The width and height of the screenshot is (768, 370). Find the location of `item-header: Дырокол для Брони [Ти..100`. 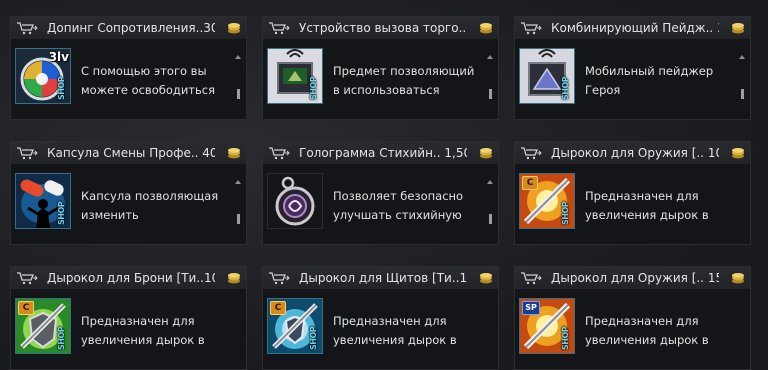

item-header: Дырокол для Брони [Ти..100 is located at coordinates (128, 278).